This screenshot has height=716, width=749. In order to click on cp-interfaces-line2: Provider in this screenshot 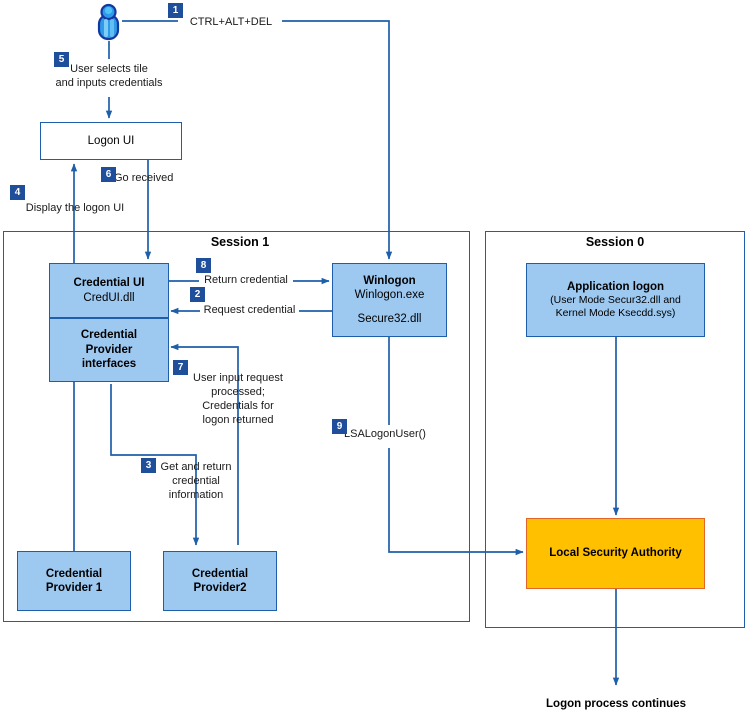, I will do `click(109, 349)`.